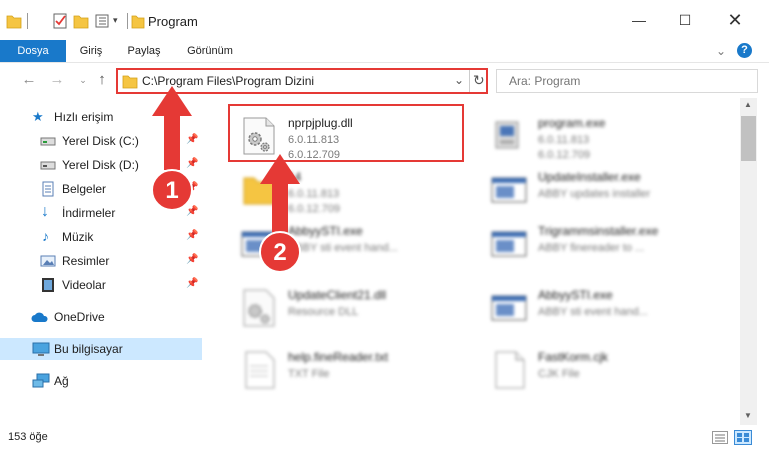  What do you see at coordinates (48, 285) in the screenshot?
I see `video-icon` at bounding box center [48, 285].